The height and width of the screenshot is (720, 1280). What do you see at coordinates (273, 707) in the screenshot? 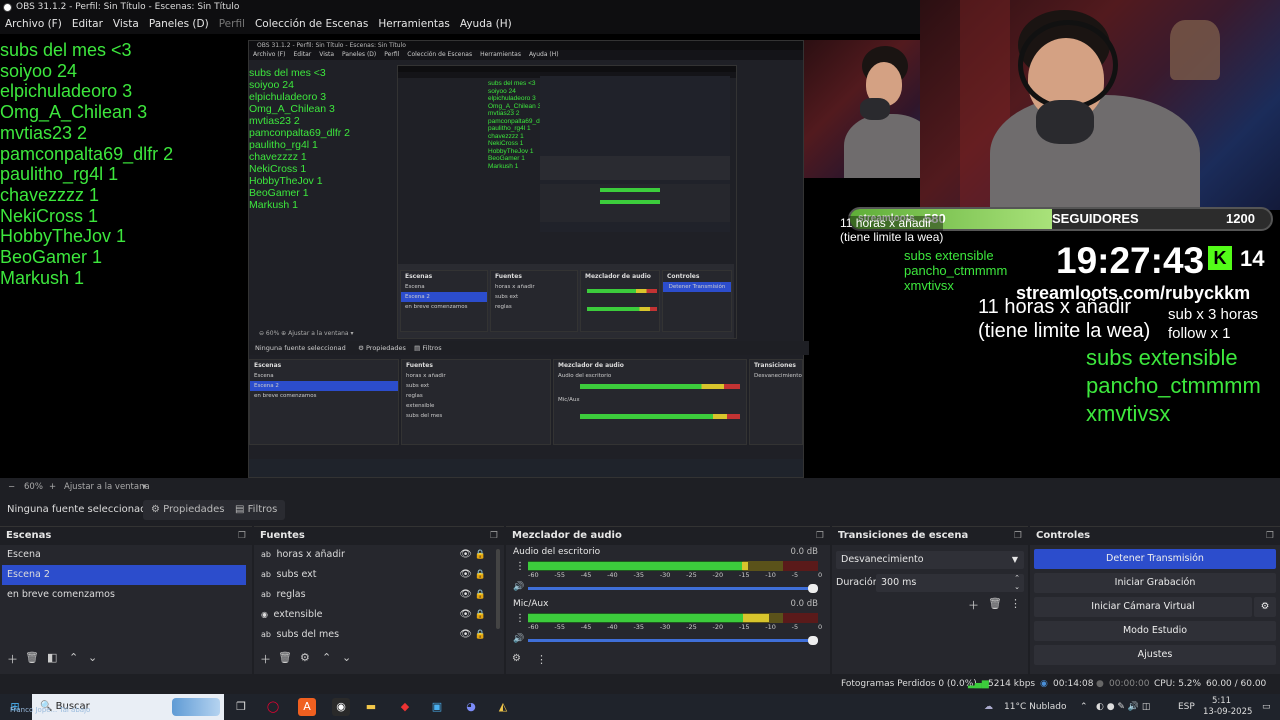
I see `opera-icon: ◯` at bounding box center [273, 707].